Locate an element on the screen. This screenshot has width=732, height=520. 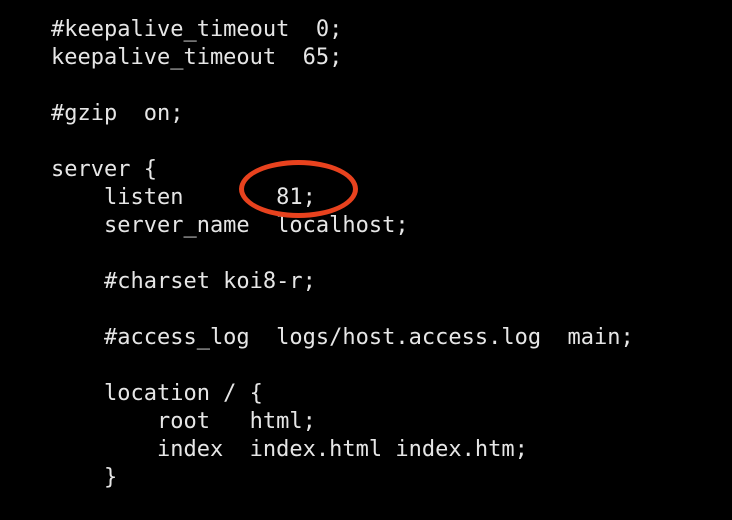
config-line: server { is located at coordinates (104, 169).